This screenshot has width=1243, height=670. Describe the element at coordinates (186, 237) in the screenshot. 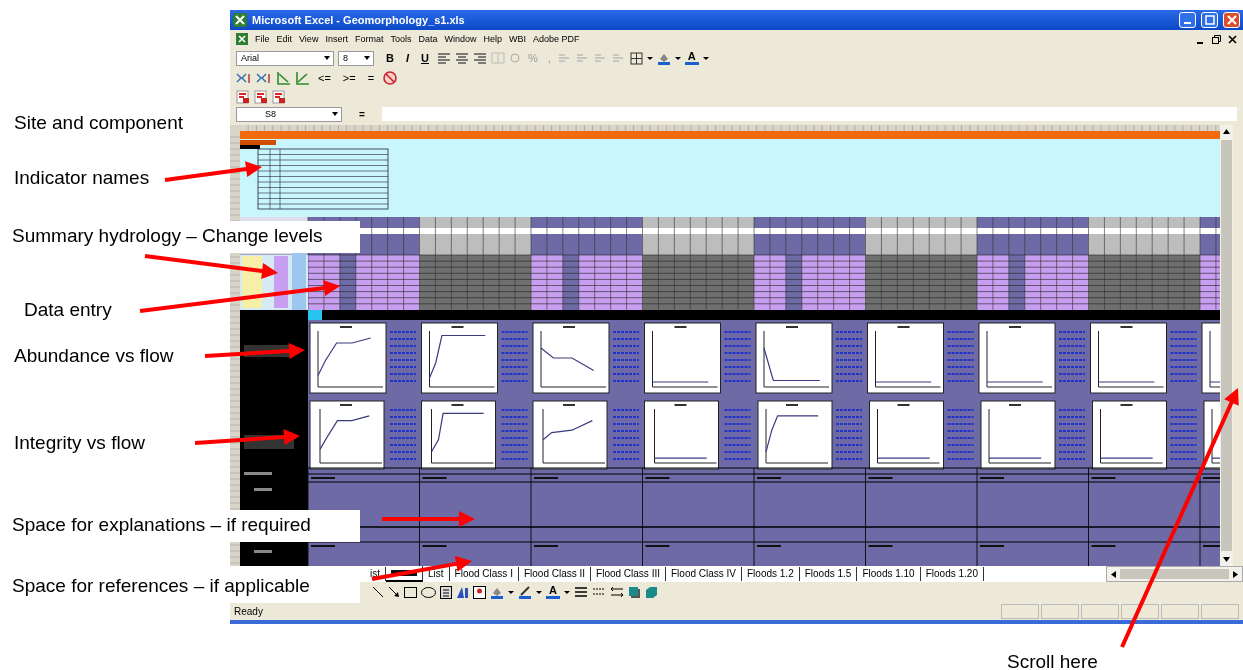

I see `annotation-label: Summary hydrology – Change levels` at that location.